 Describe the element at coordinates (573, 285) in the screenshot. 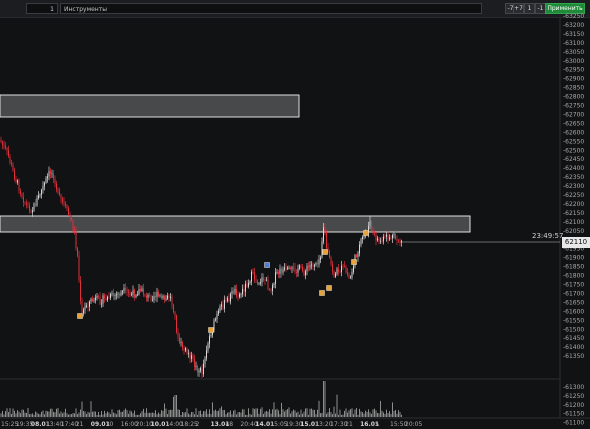

I see `price-tick-label: -61750` at that location.